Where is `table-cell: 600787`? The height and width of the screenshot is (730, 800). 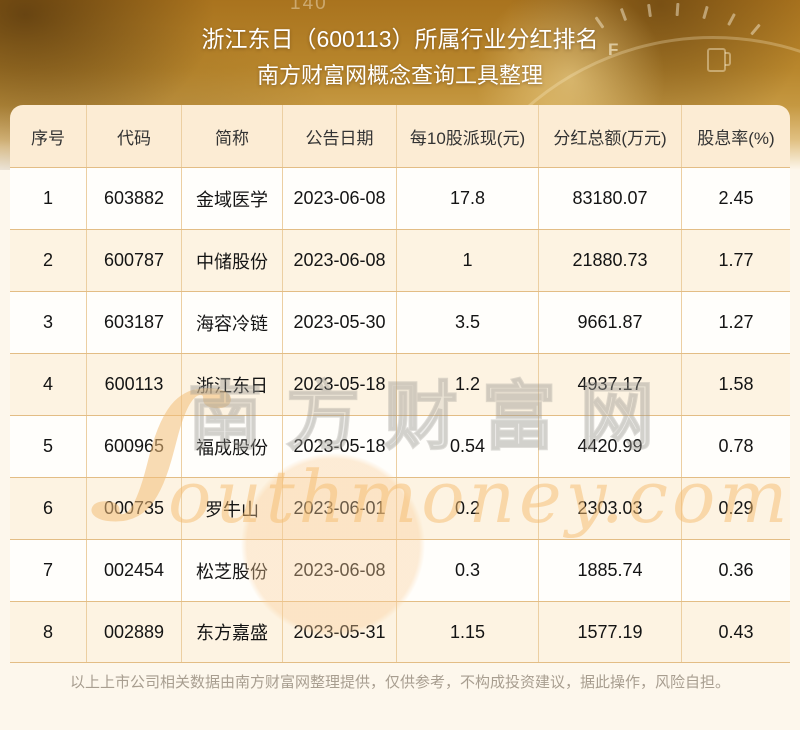 table-cell: 600787 is located at coordinates (134, 260).